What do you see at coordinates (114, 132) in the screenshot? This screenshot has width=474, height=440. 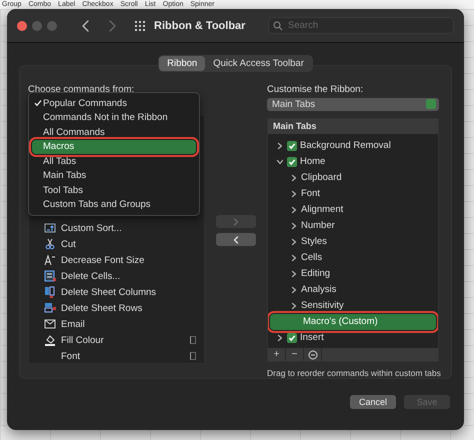 I see `menu-item: All Commands` at bounding box center [114, 132].